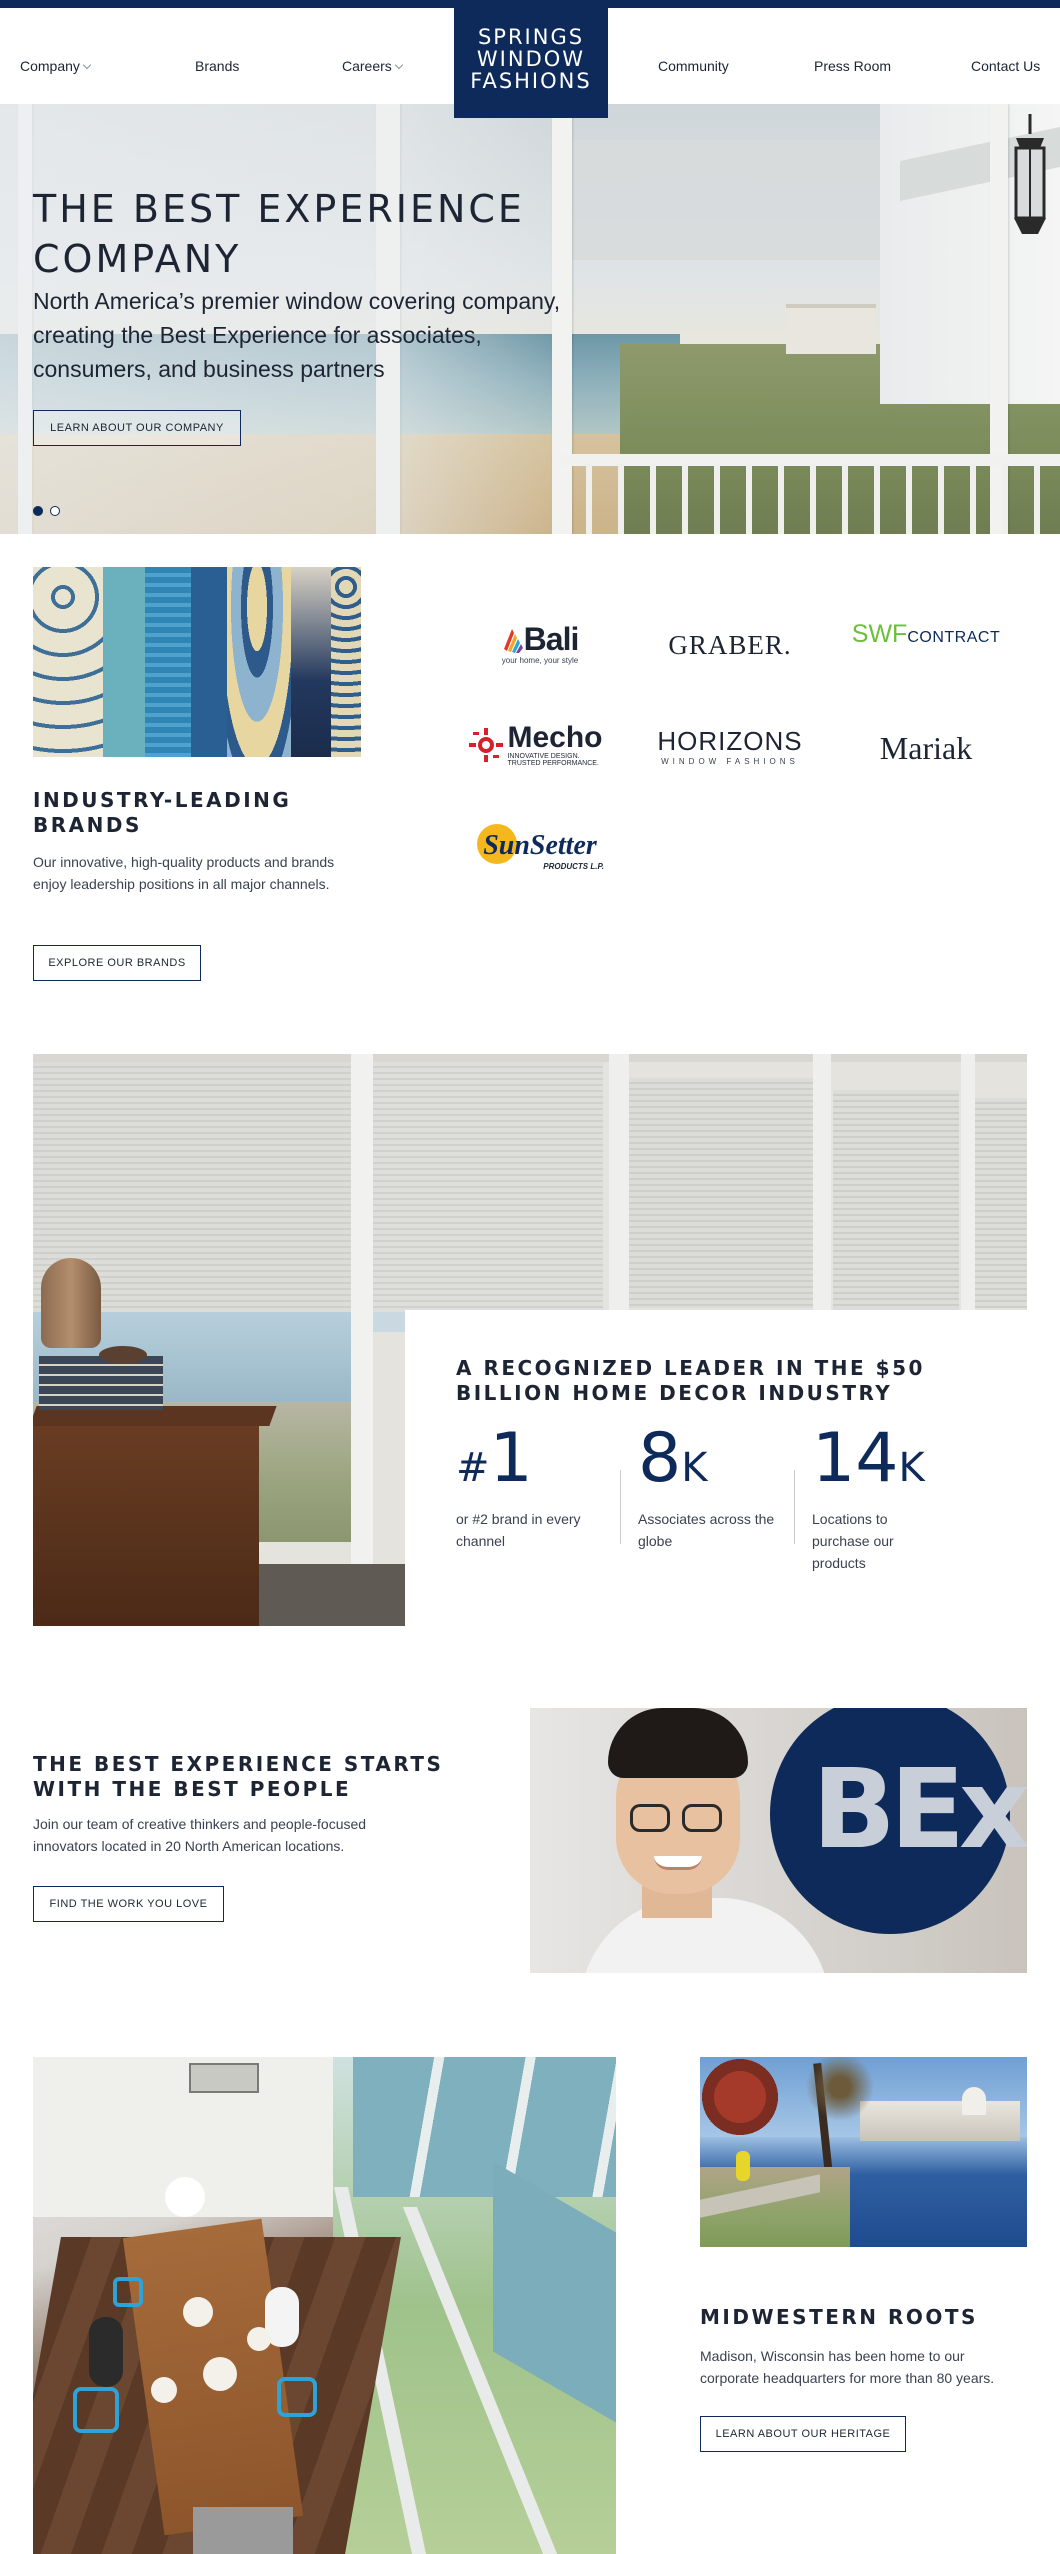 Image resolution: width=1060 pixels, height=2554 pixels. Describe the element at coordinates (540, 845) in the screenshot. I see `sunsetter-wordmark: SunSetter` at that location.